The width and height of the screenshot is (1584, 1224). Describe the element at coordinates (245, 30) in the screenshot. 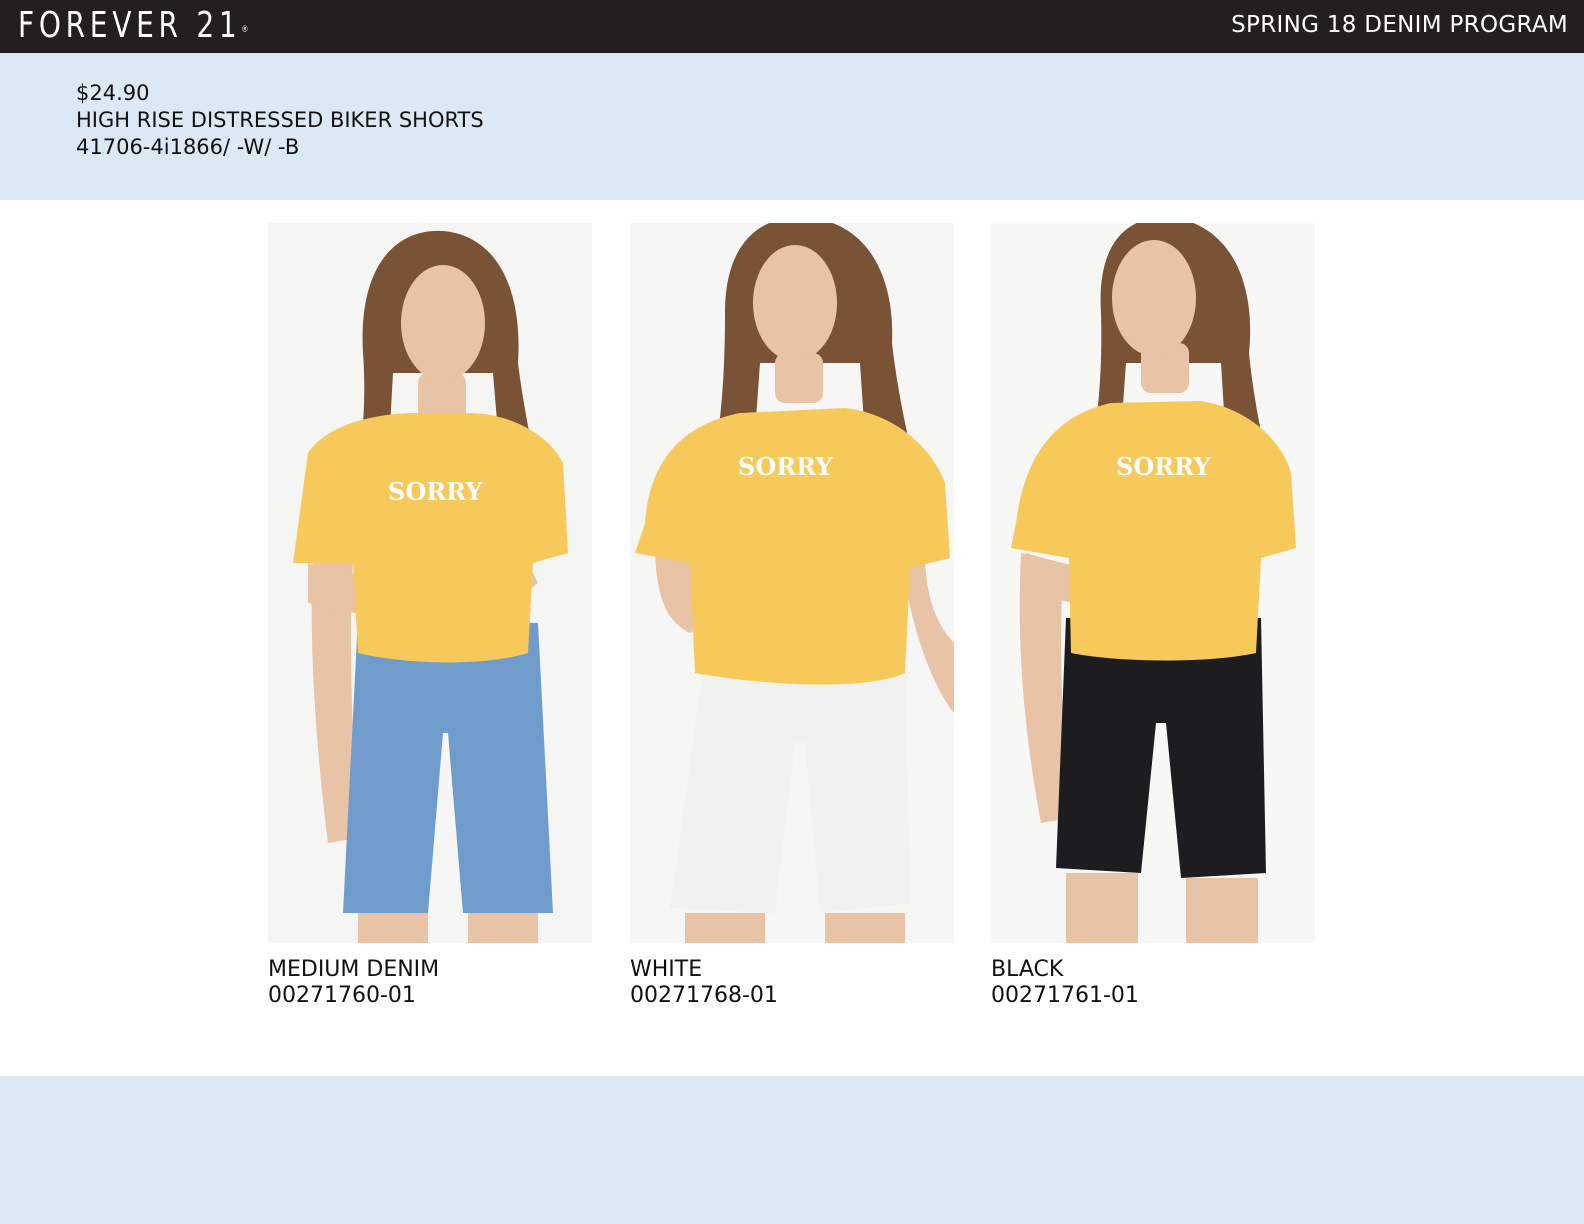

I see `registered-mark: ®` at that location.